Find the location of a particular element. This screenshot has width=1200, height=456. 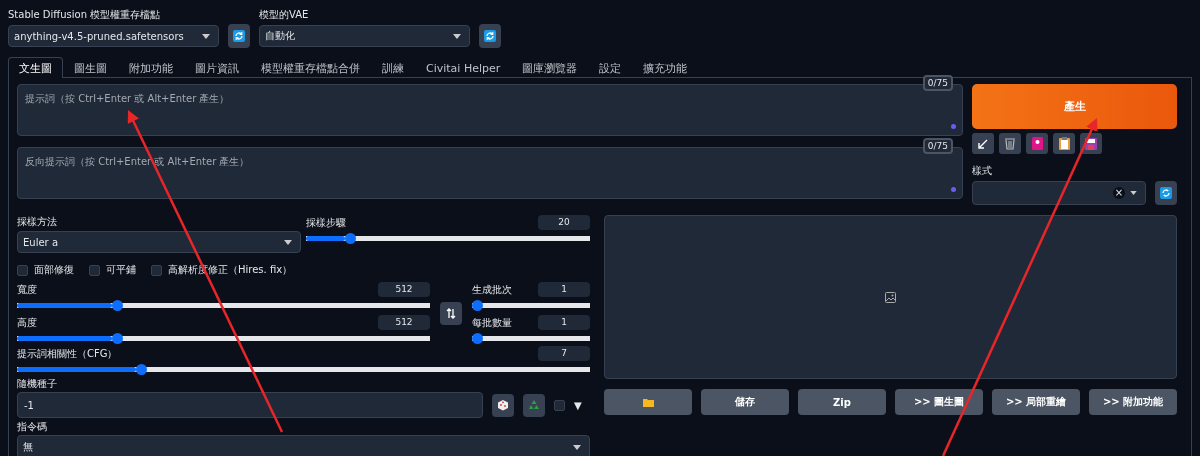

trash-icon is located at coordinates (1010, 143).